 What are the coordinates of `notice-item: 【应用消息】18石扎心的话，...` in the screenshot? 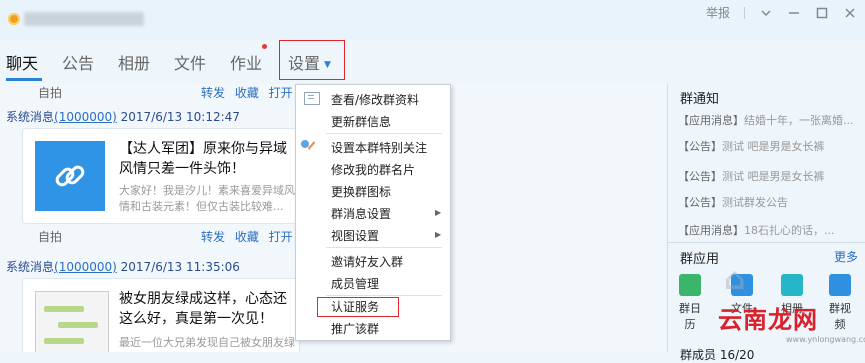 It's located at (756, 230).